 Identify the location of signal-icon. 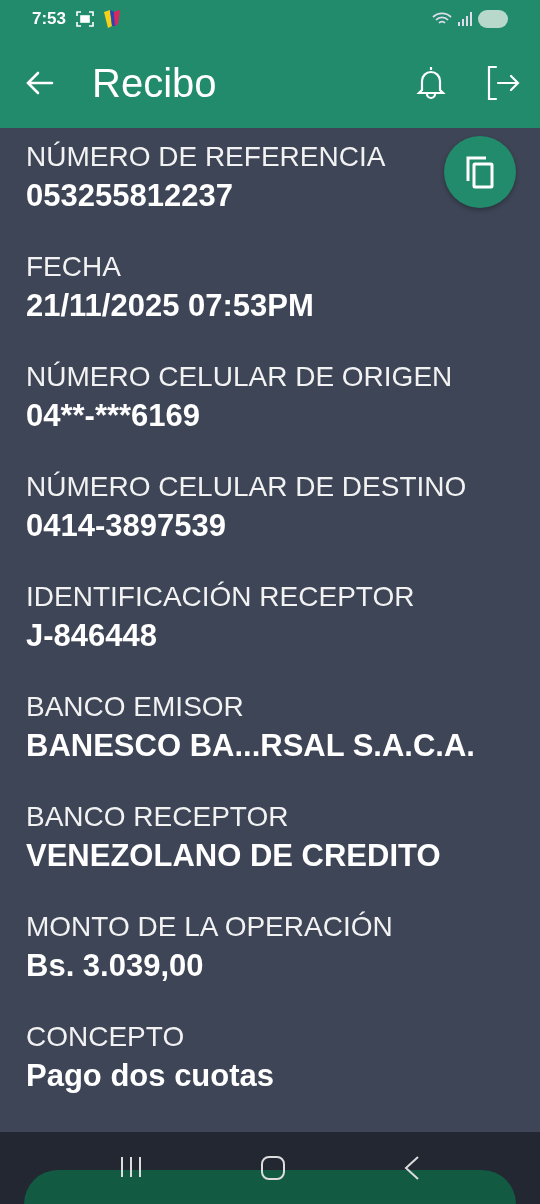
(465, 19).